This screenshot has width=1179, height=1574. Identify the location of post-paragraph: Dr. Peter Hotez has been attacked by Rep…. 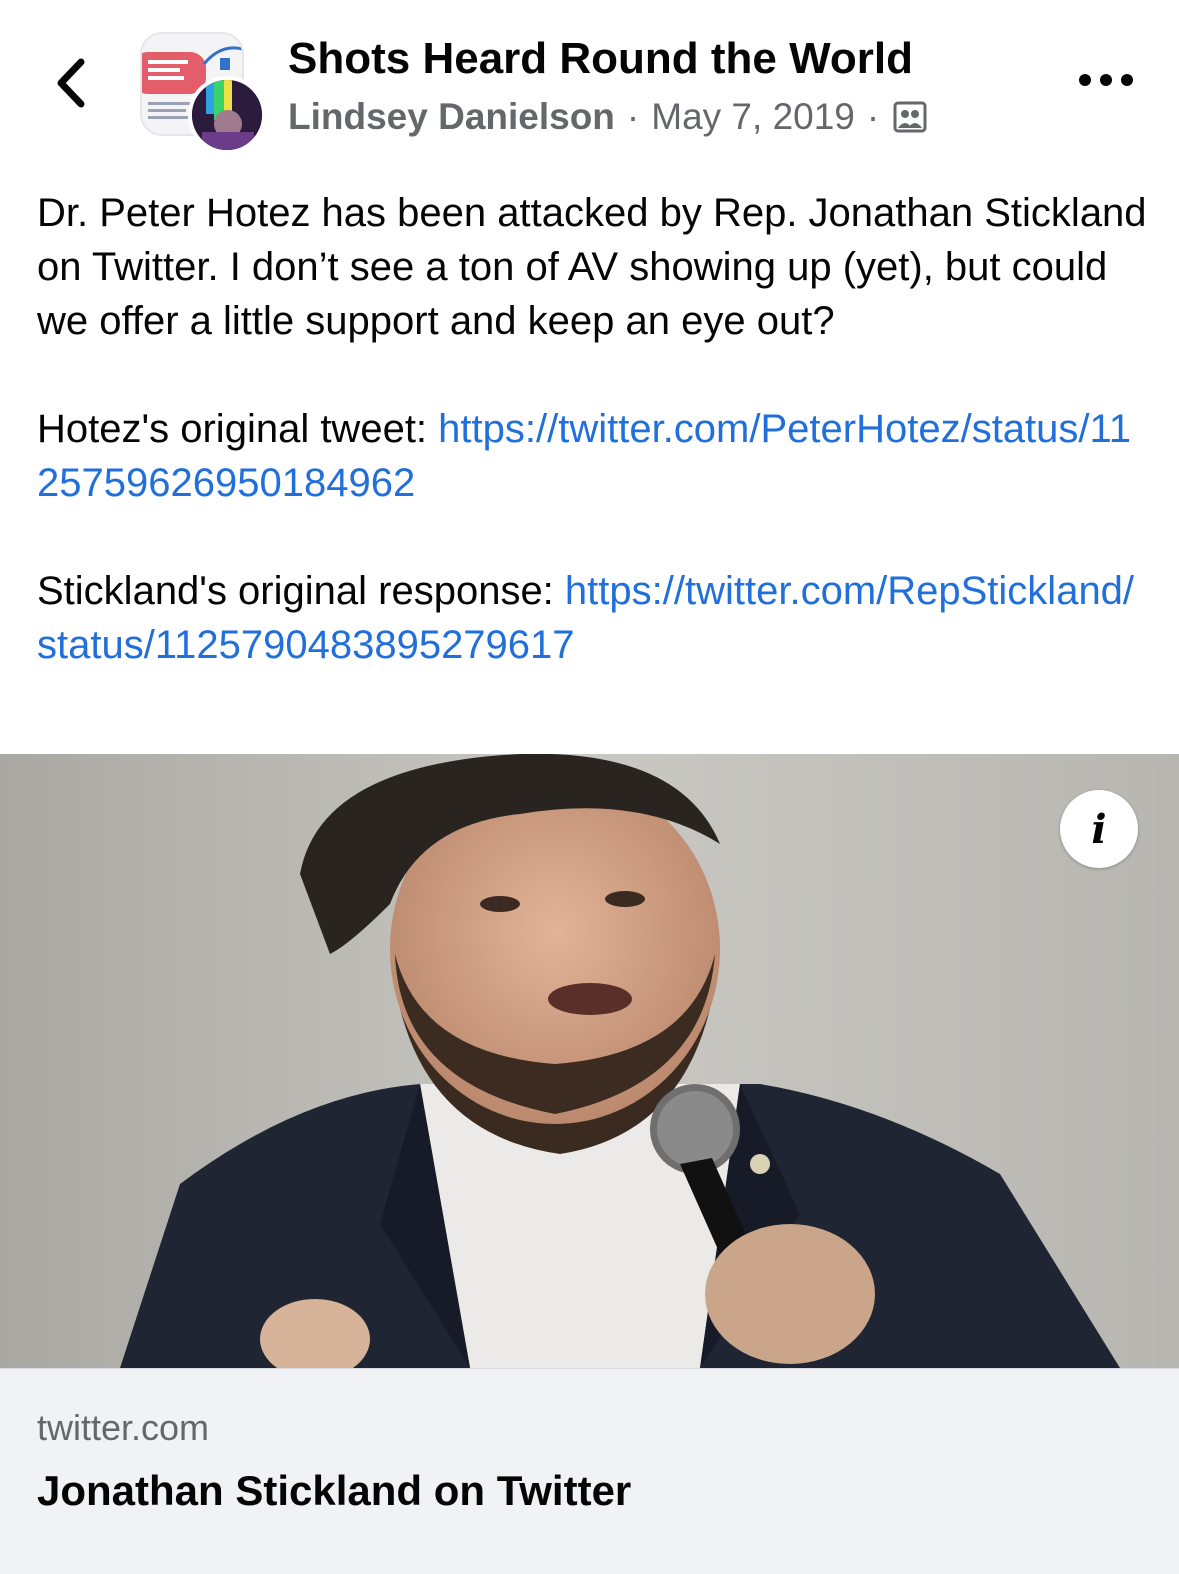
(592, 267).